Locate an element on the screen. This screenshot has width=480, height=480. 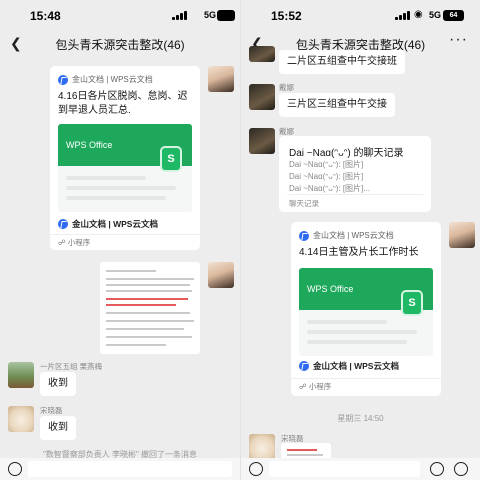
chat-header: ❮ 包头青禾源突击整改(46) is located at coordinates (120, 44).